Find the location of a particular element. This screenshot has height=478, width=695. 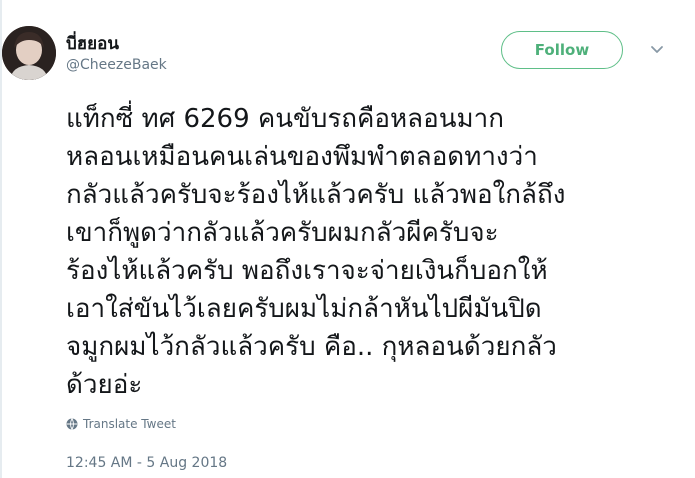

translate-label: Translate Tweet is located at coordinates (129, 424).